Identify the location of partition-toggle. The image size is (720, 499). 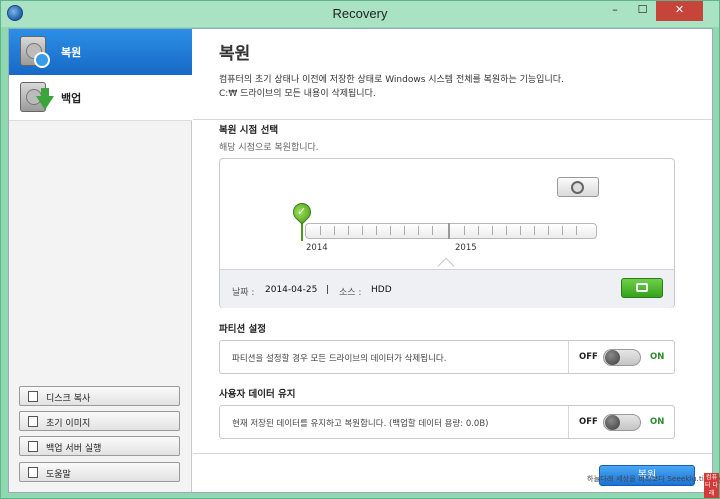
(622, 357).